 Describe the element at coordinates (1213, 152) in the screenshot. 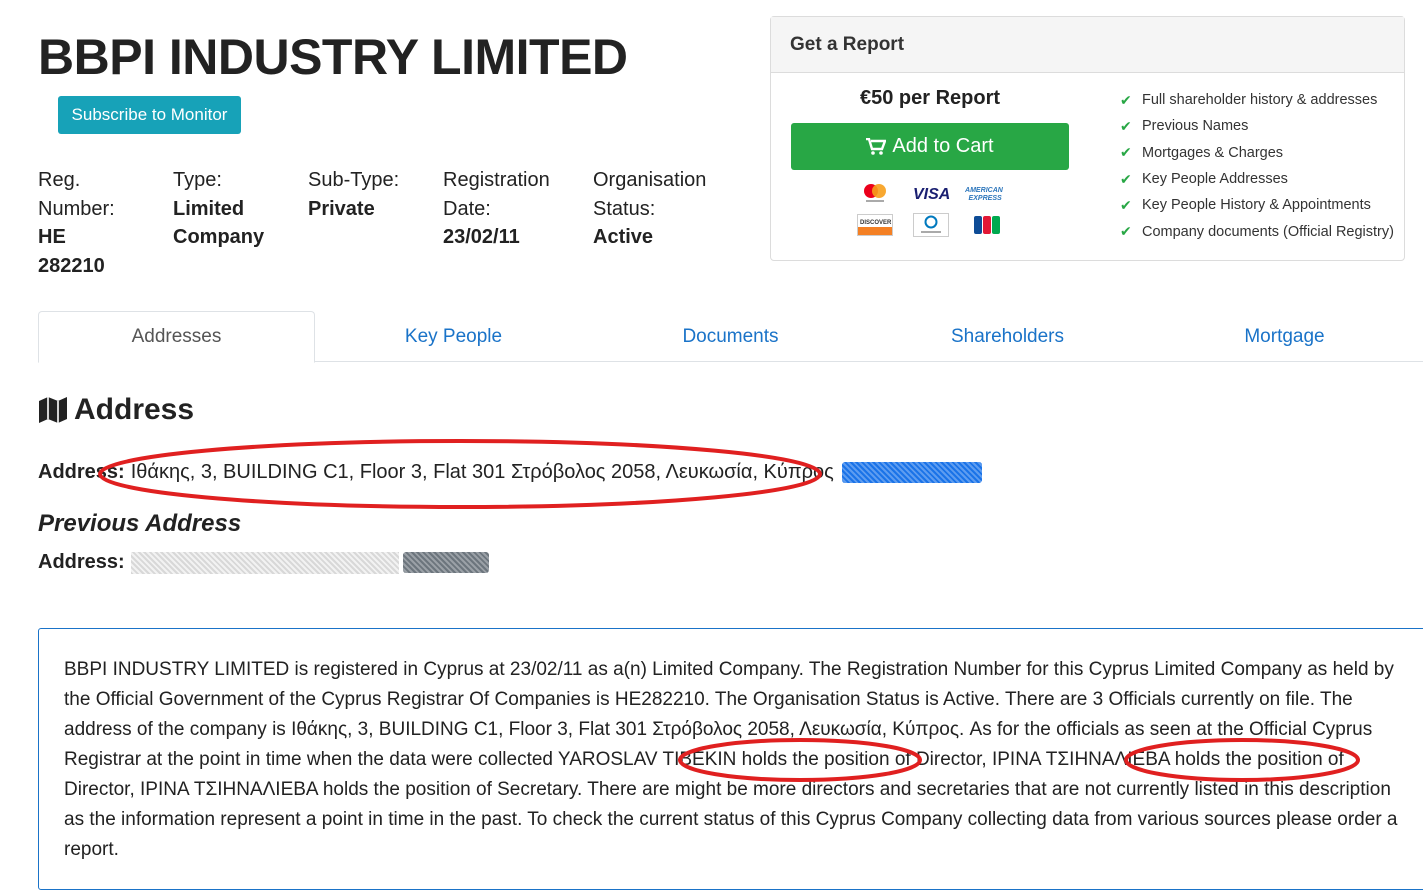

I see `feature-label: Mortgages & Charges` at that location.